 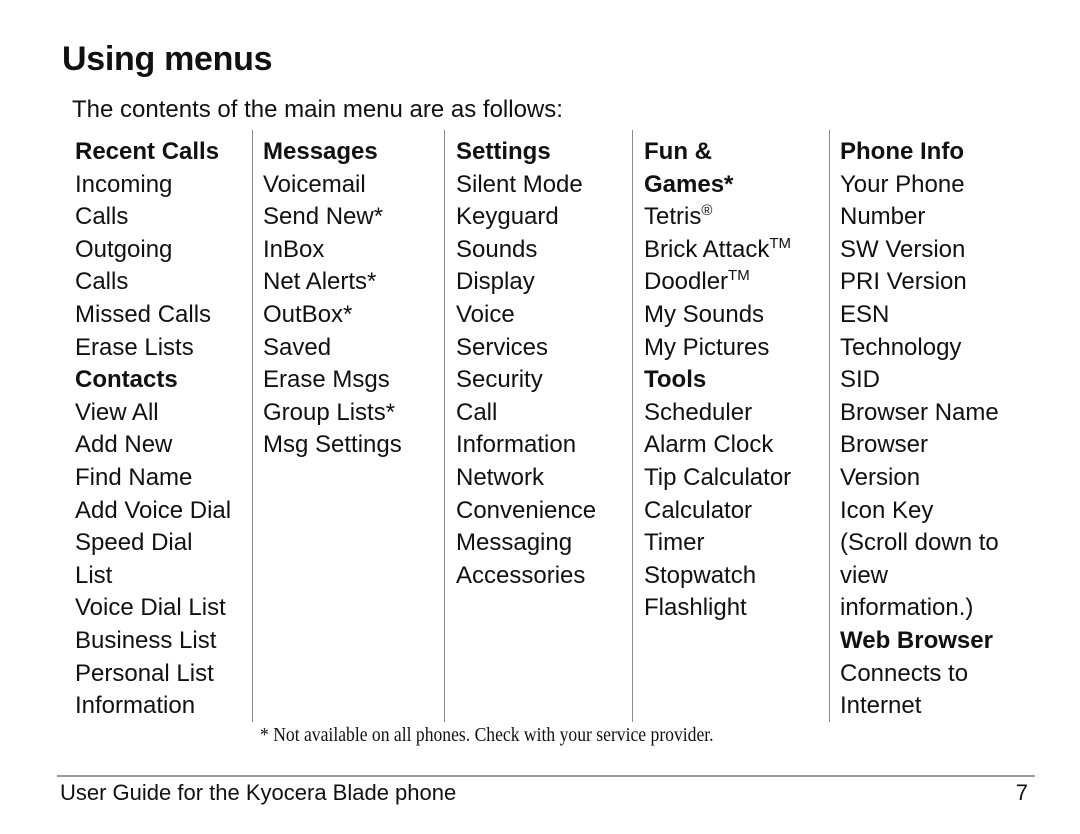 What do you see at coordinates (919, 576) in the screenshot?
I see `menu-item: view` at bounding box center [919, 576].